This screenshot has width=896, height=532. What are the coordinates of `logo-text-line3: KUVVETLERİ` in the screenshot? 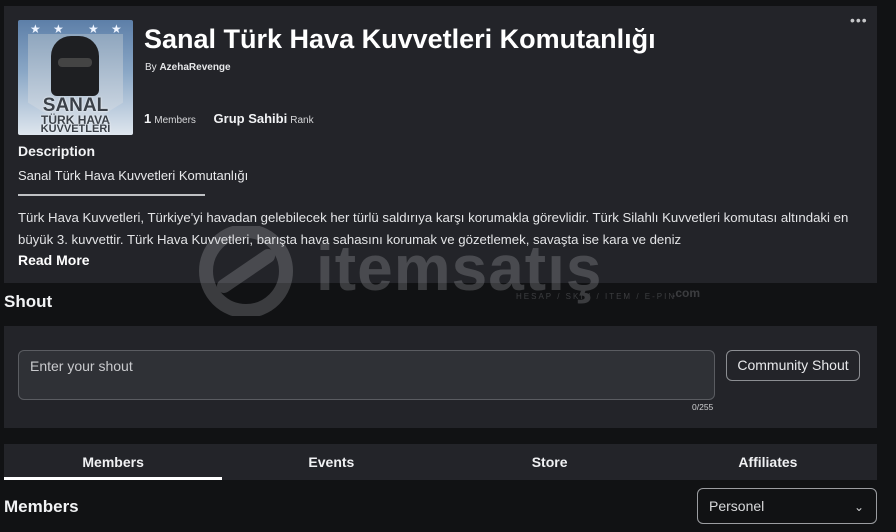 It's located at (75, 129).